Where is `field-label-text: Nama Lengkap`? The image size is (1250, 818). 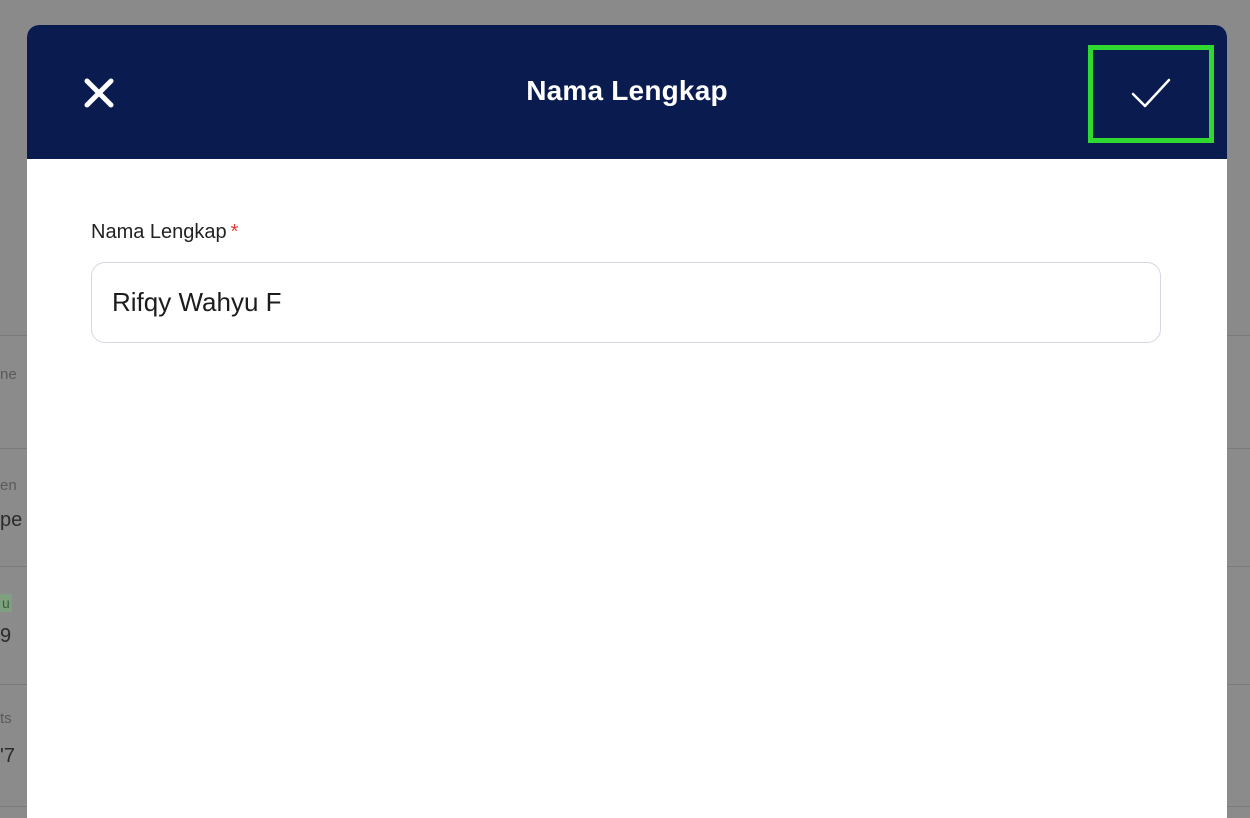
field-label-text: Nama Lengkap is located at coordinates (159, 232).